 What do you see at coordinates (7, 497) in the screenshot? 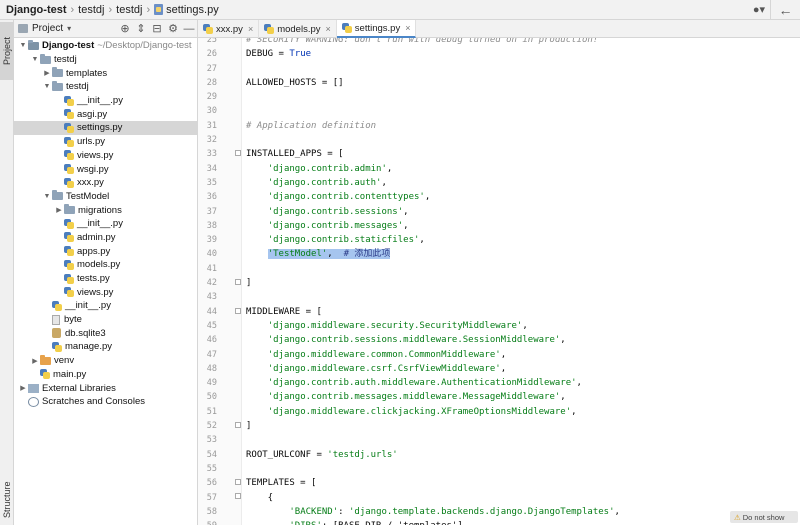
I see `structure-tool-tab: Structure` at bounding box center [7, 497].